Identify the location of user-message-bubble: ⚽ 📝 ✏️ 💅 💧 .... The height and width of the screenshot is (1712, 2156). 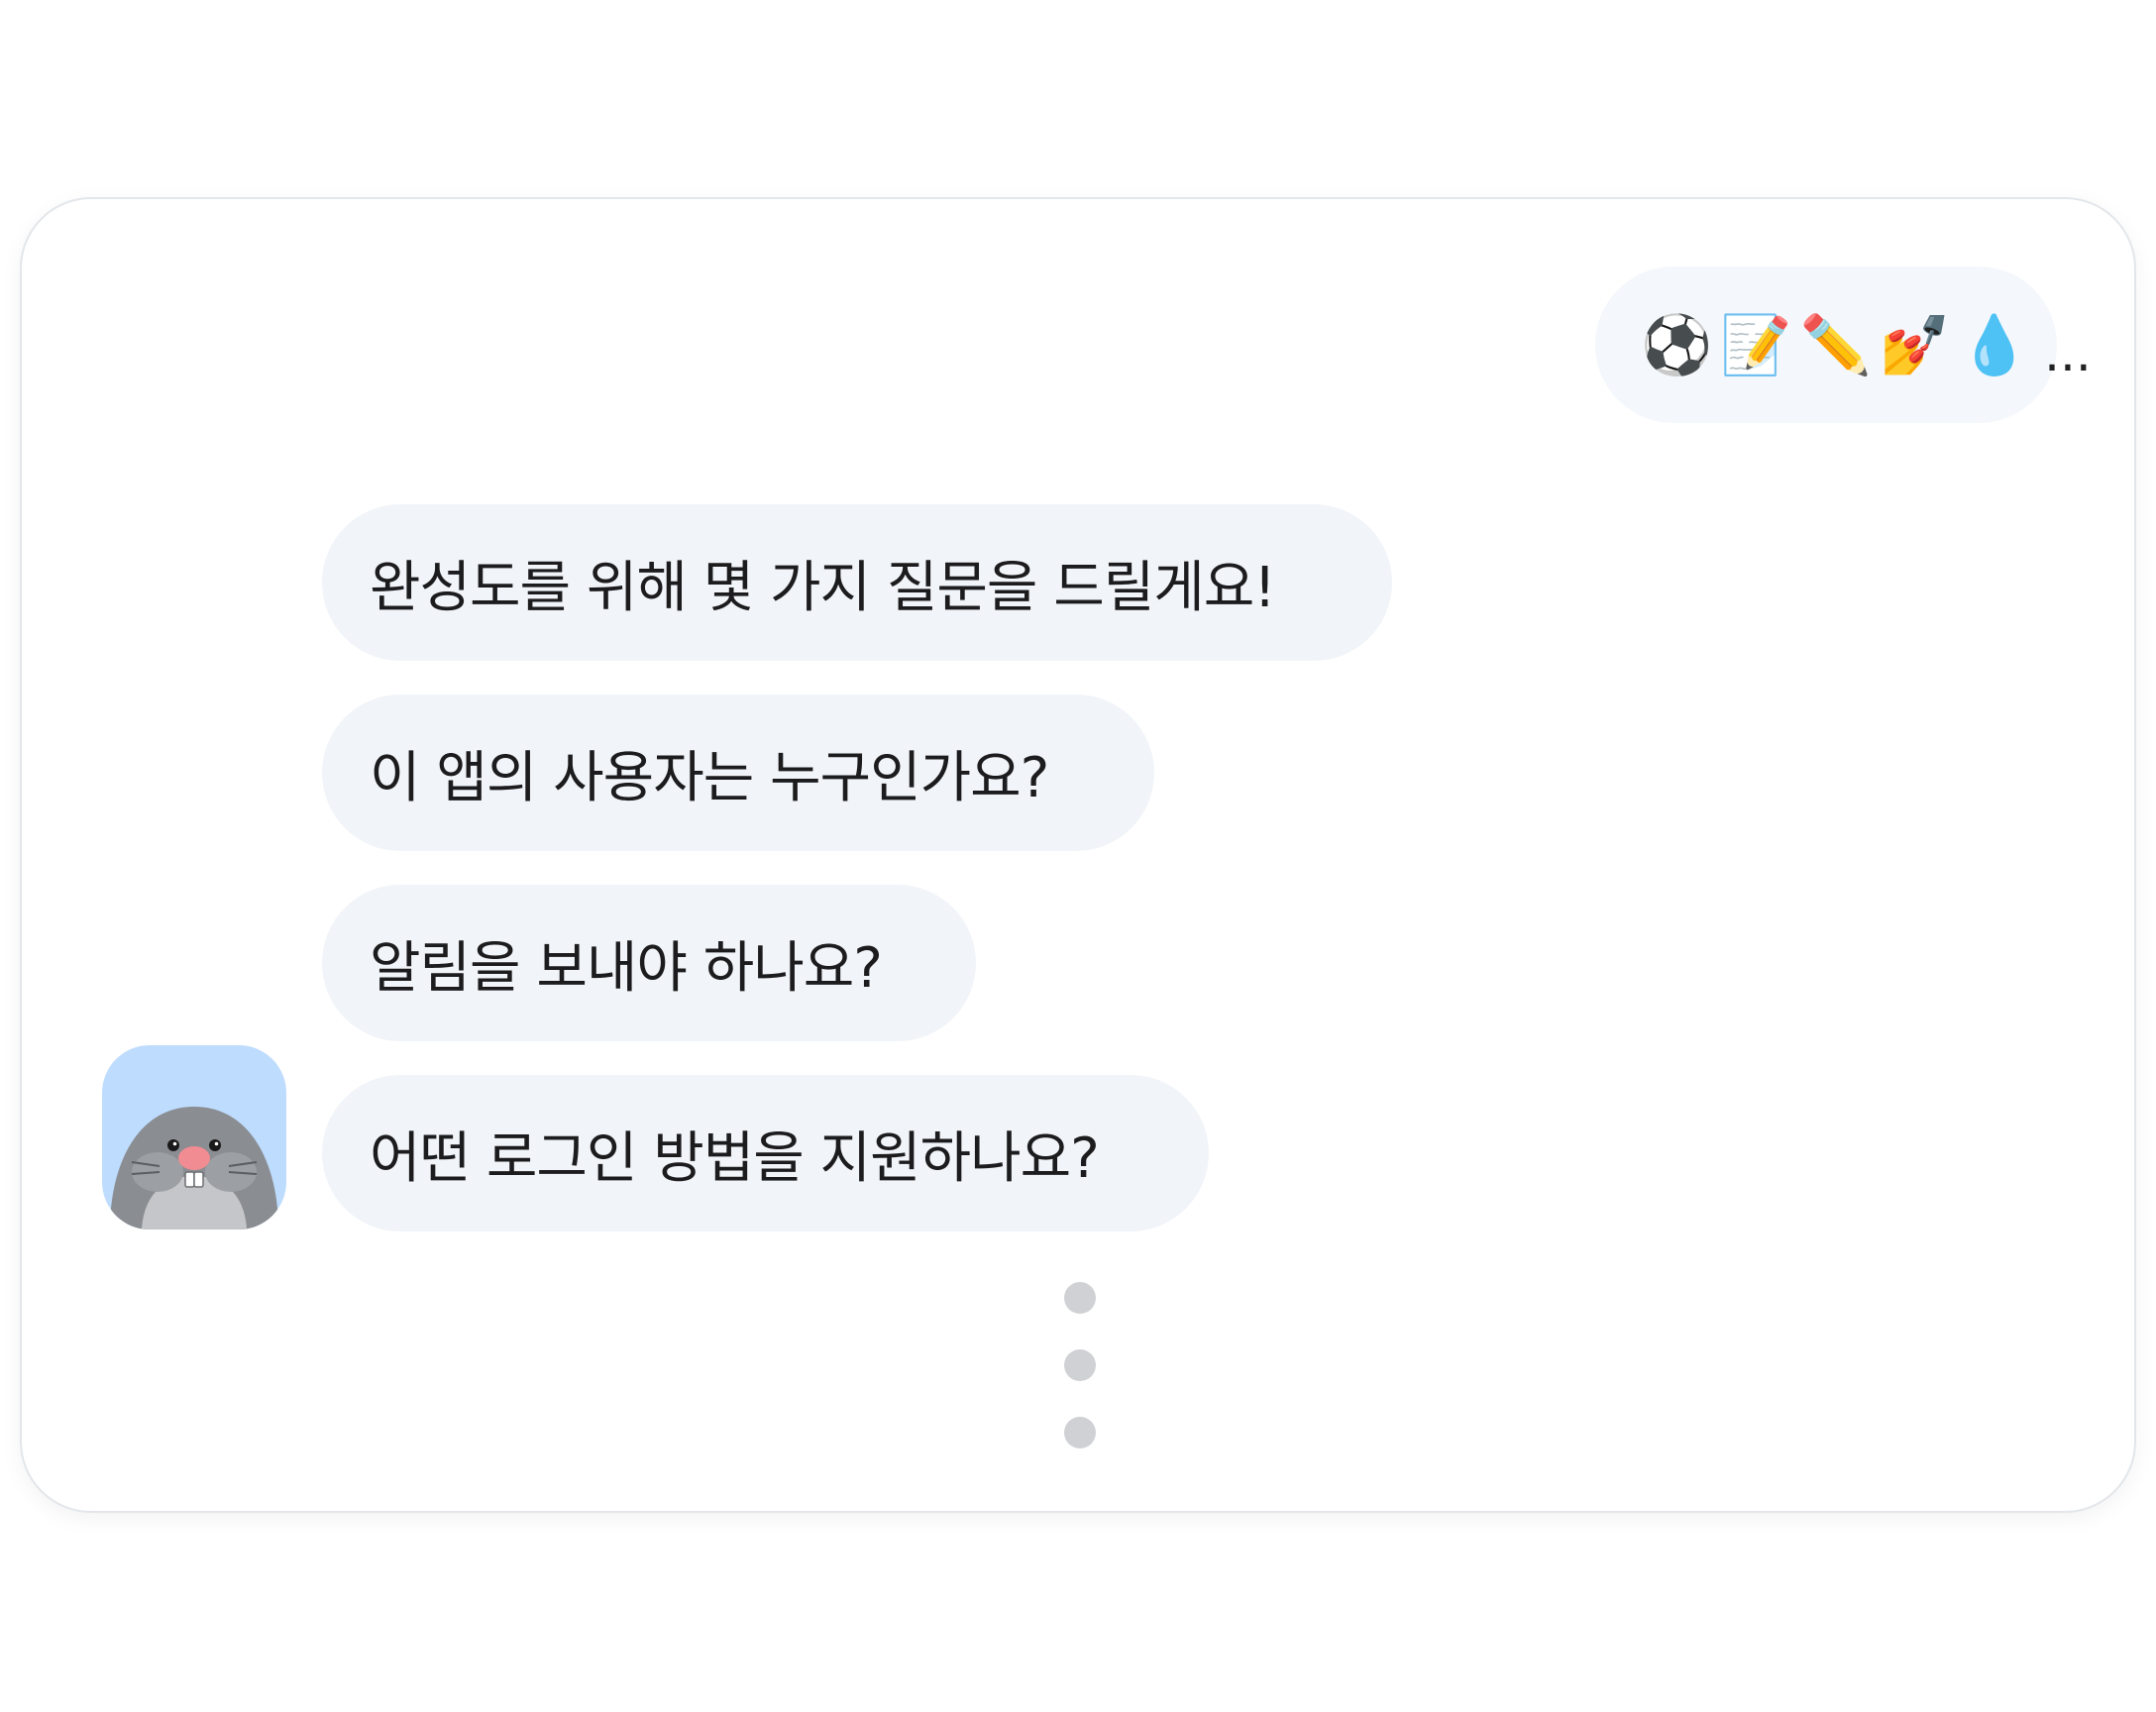
(1843, 345).